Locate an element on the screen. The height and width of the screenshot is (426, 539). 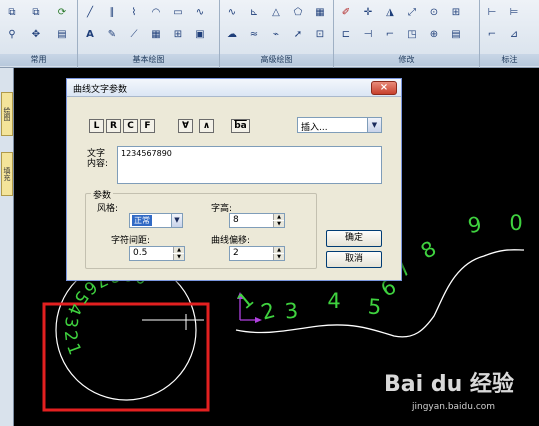
layer-icon: ▤ is located at coordinates (62, 35).